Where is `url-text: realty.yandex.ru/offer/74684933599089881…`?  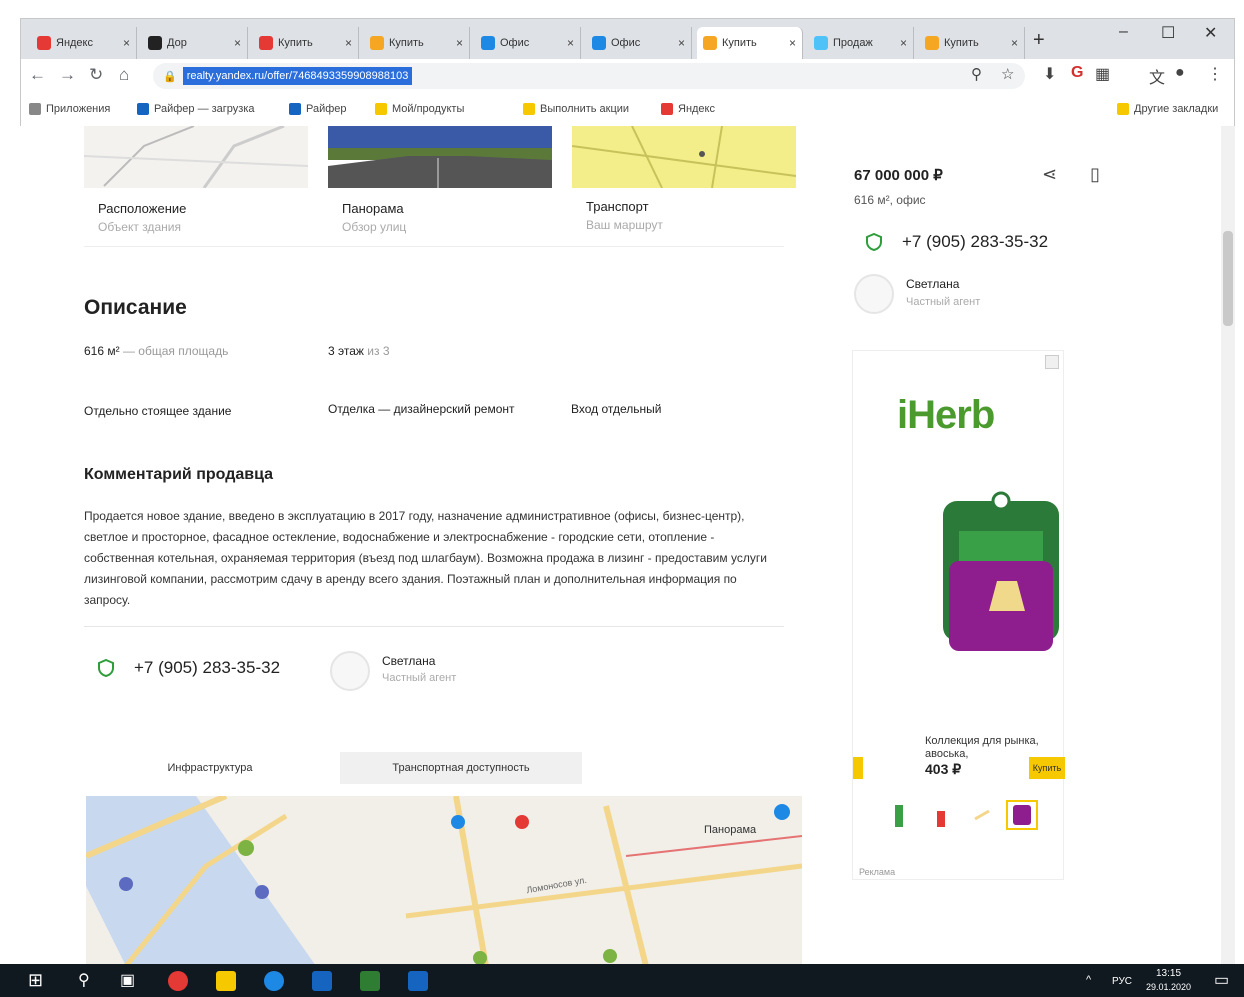
url-text: realty.yandex.ru/offer/74684933599089881… is located at coordinates (297, 76).